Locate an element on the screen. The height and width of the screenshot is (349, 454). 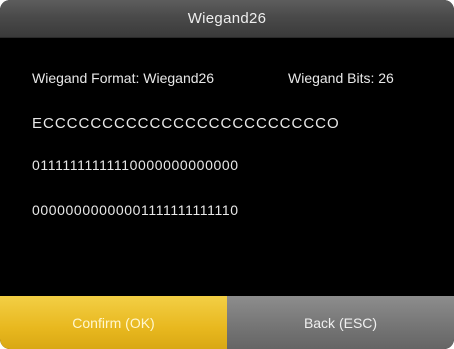
title-bar: Wiegand26 is located at coordinates (227, 19).